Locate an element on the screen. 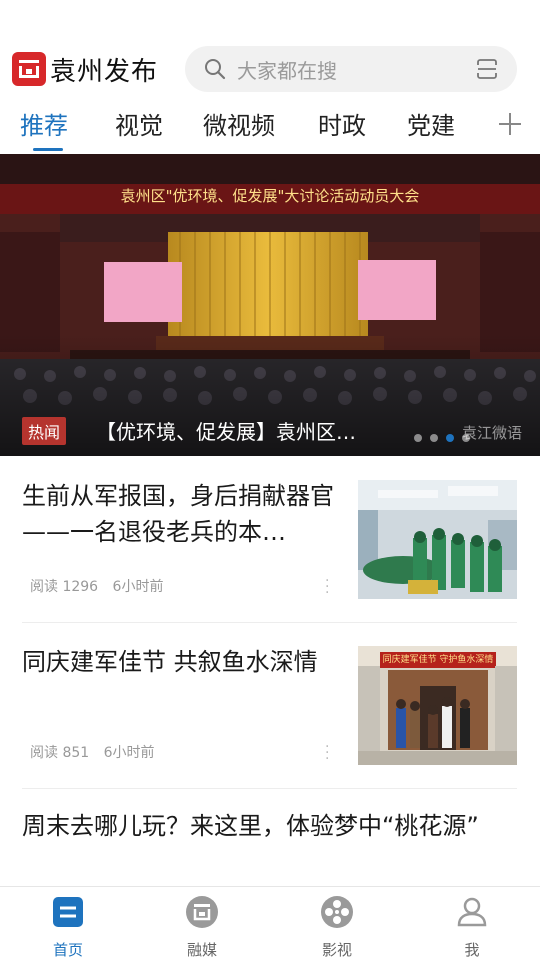 The width and height of the screenshot is (540, 960). read-count: 851 is located at coordinates (76, 753).